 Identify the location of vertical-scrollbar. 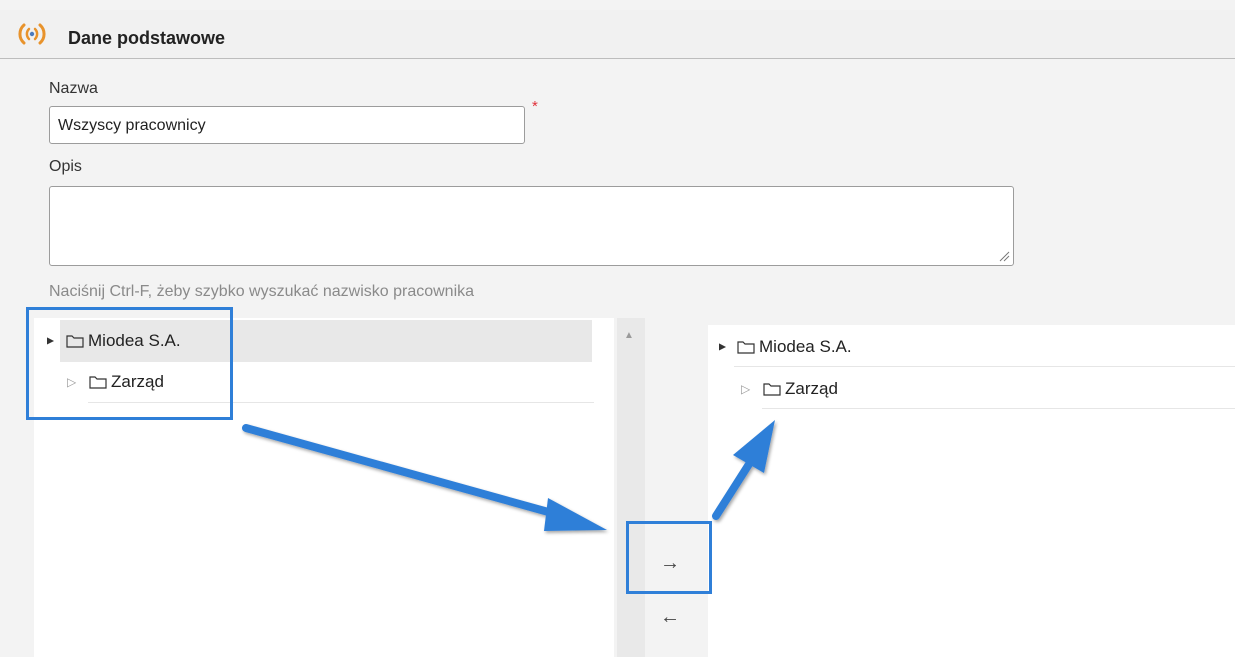
(631, 487).